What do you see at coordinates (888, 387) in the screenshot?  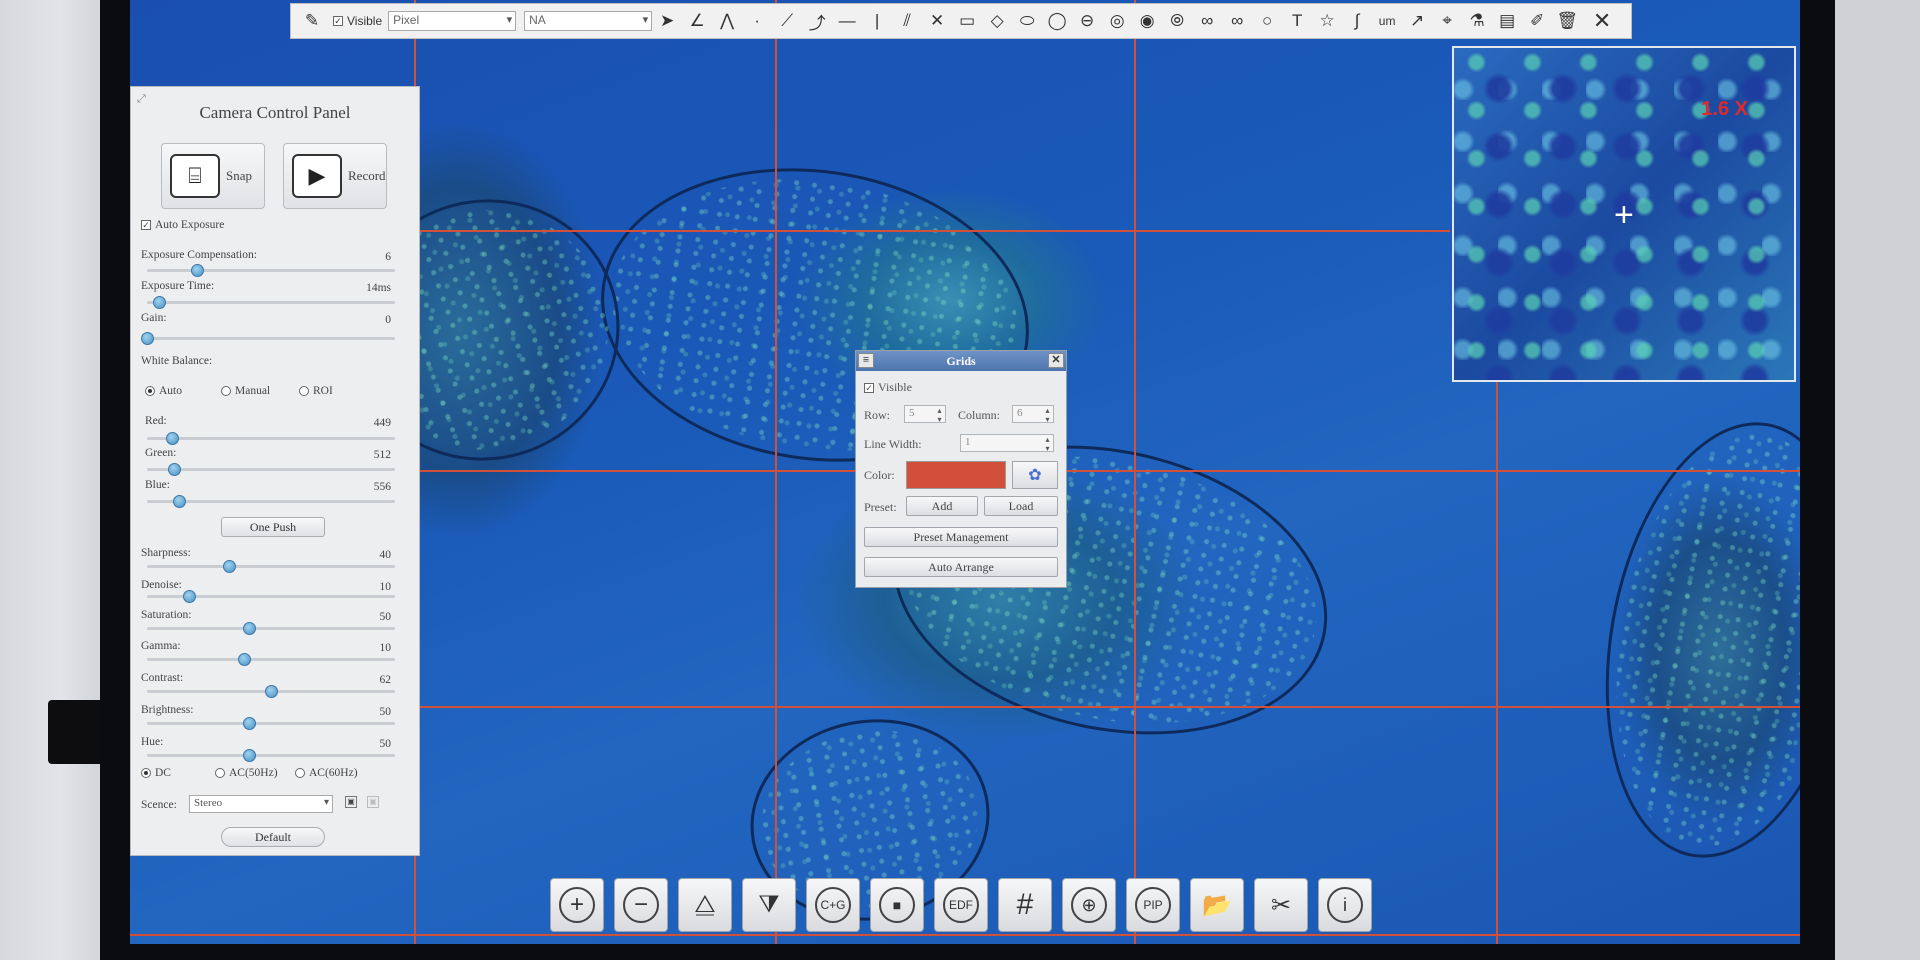 I see `grids-visible-row: ✓ Visible` at bounding box center [888, 387].